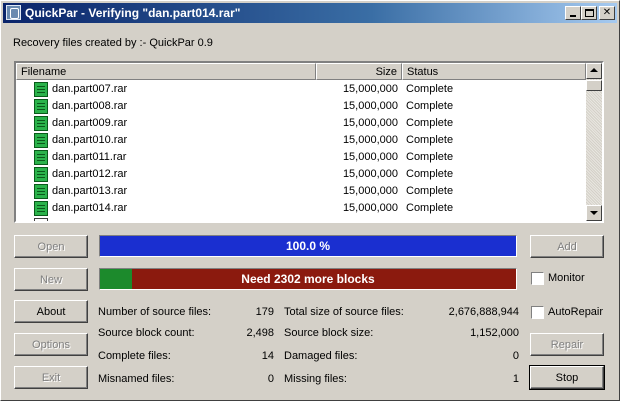 Image resolution: width=620 pixels, height=401 pixels. What do you see at coordinates (155, 312) in the screenshot?
I see `source-files-label: Number of source files:` at bounding box center [155, 312].